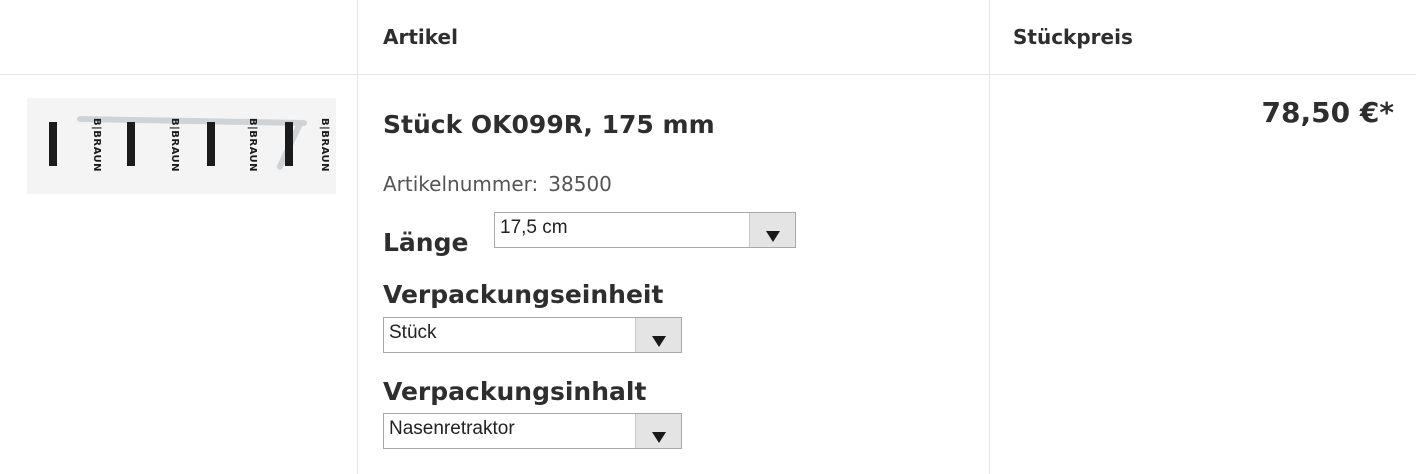 This screenshot has width=1416, height=474. I want to click on article-number: Artikelnummer: 38500, so click(497, 184).